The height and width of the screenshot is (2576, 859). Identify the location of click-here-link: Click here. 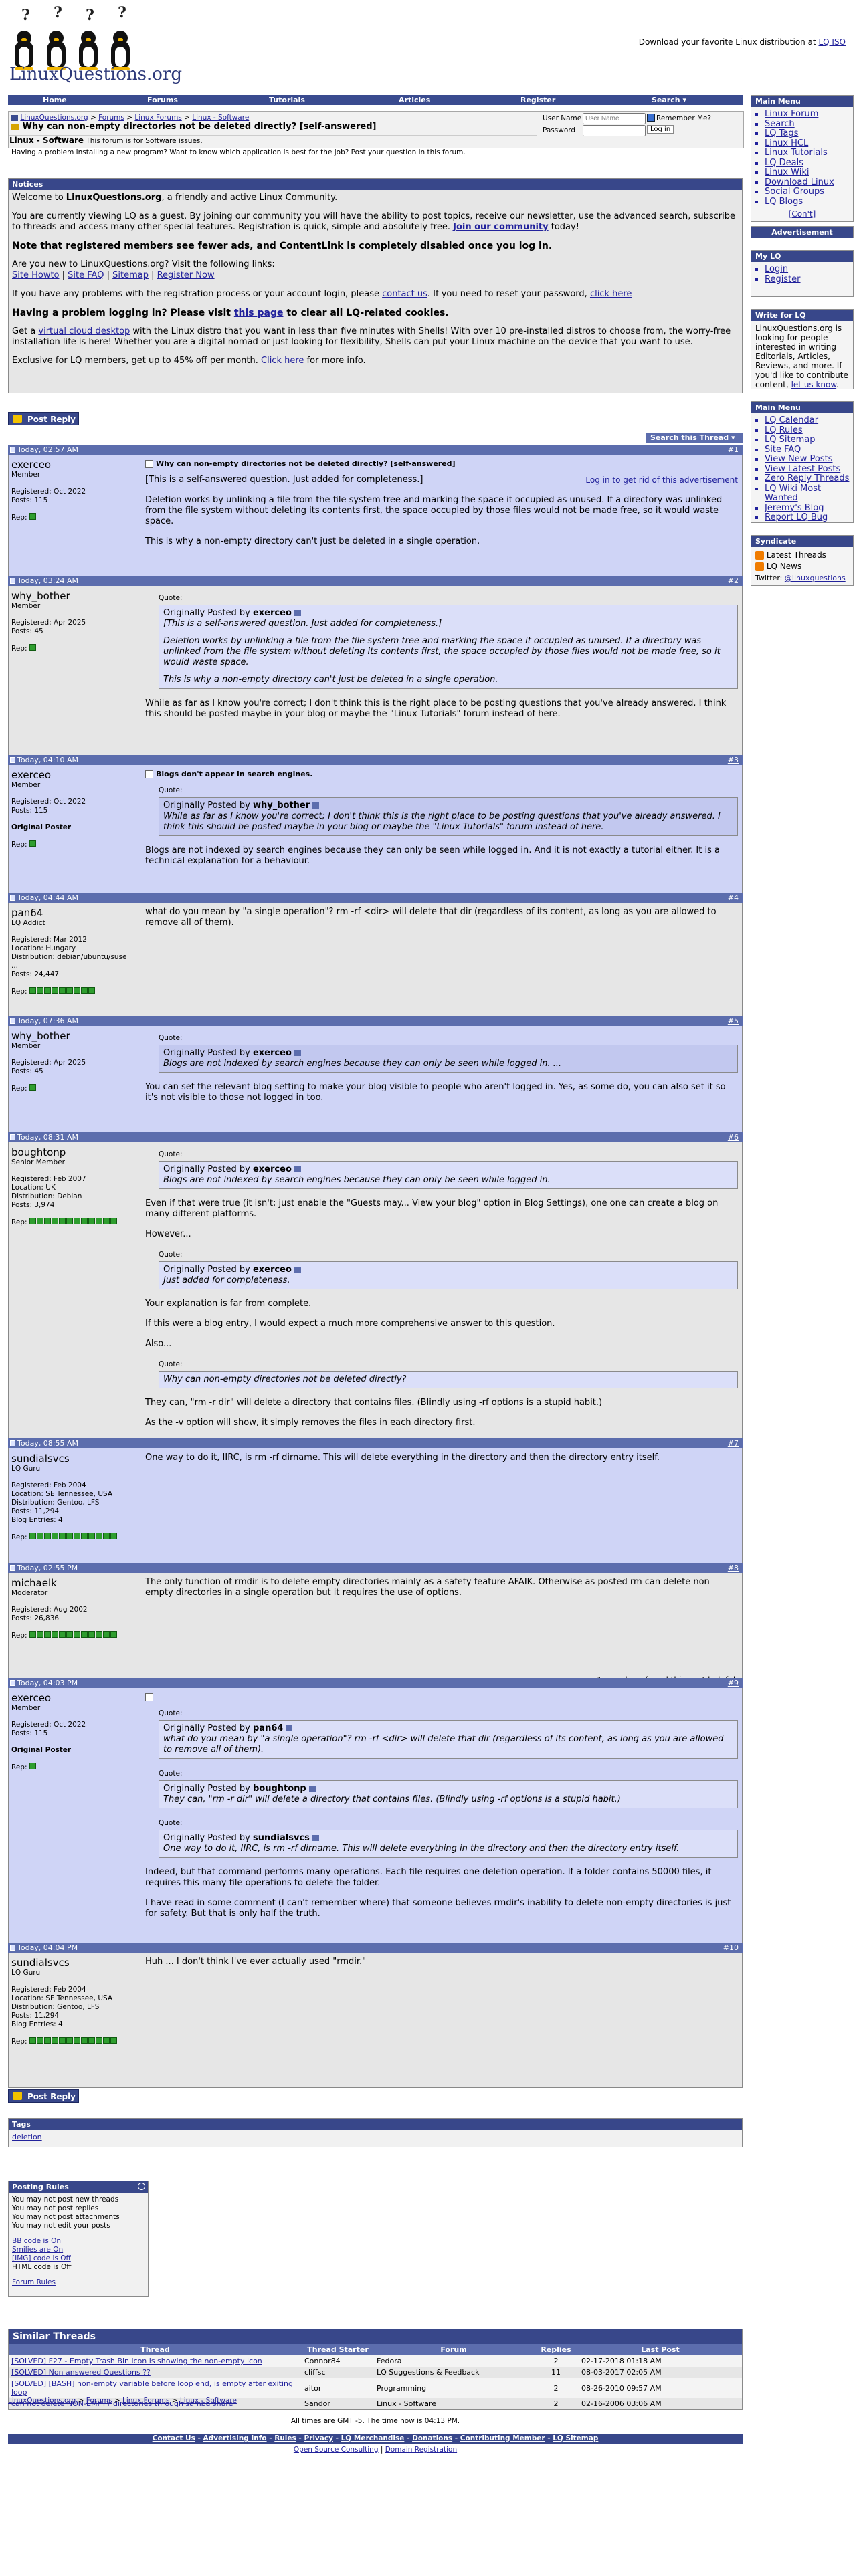
(282, 361).